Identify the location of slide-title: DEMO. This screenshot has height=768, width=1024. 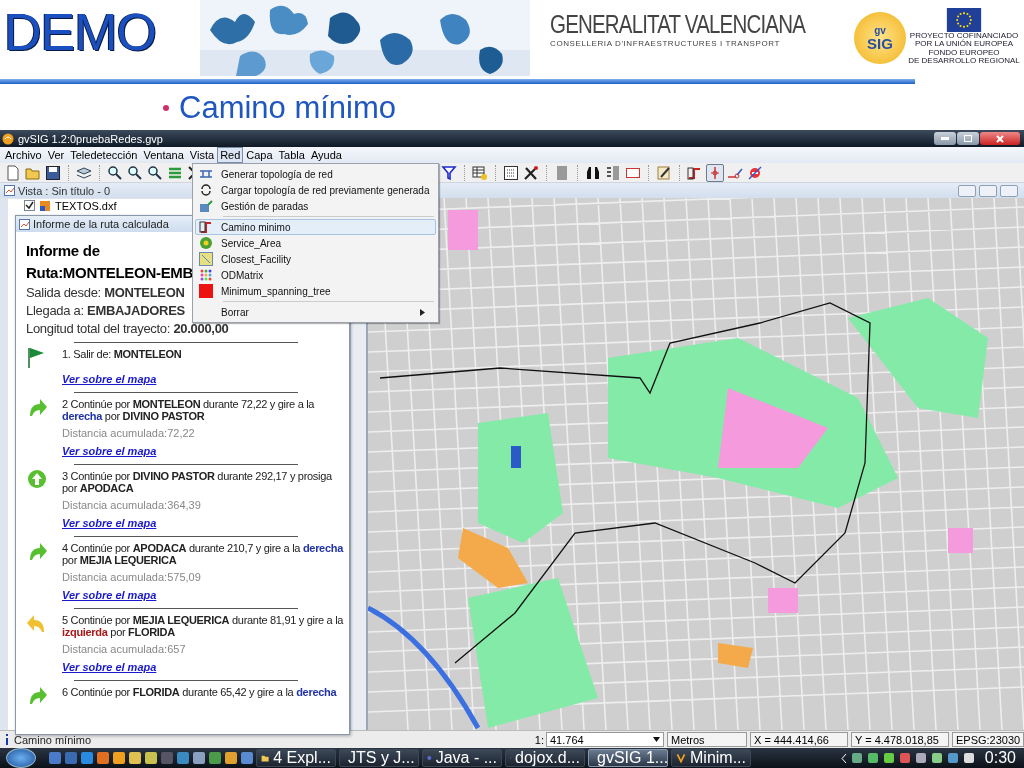
(80, 32).